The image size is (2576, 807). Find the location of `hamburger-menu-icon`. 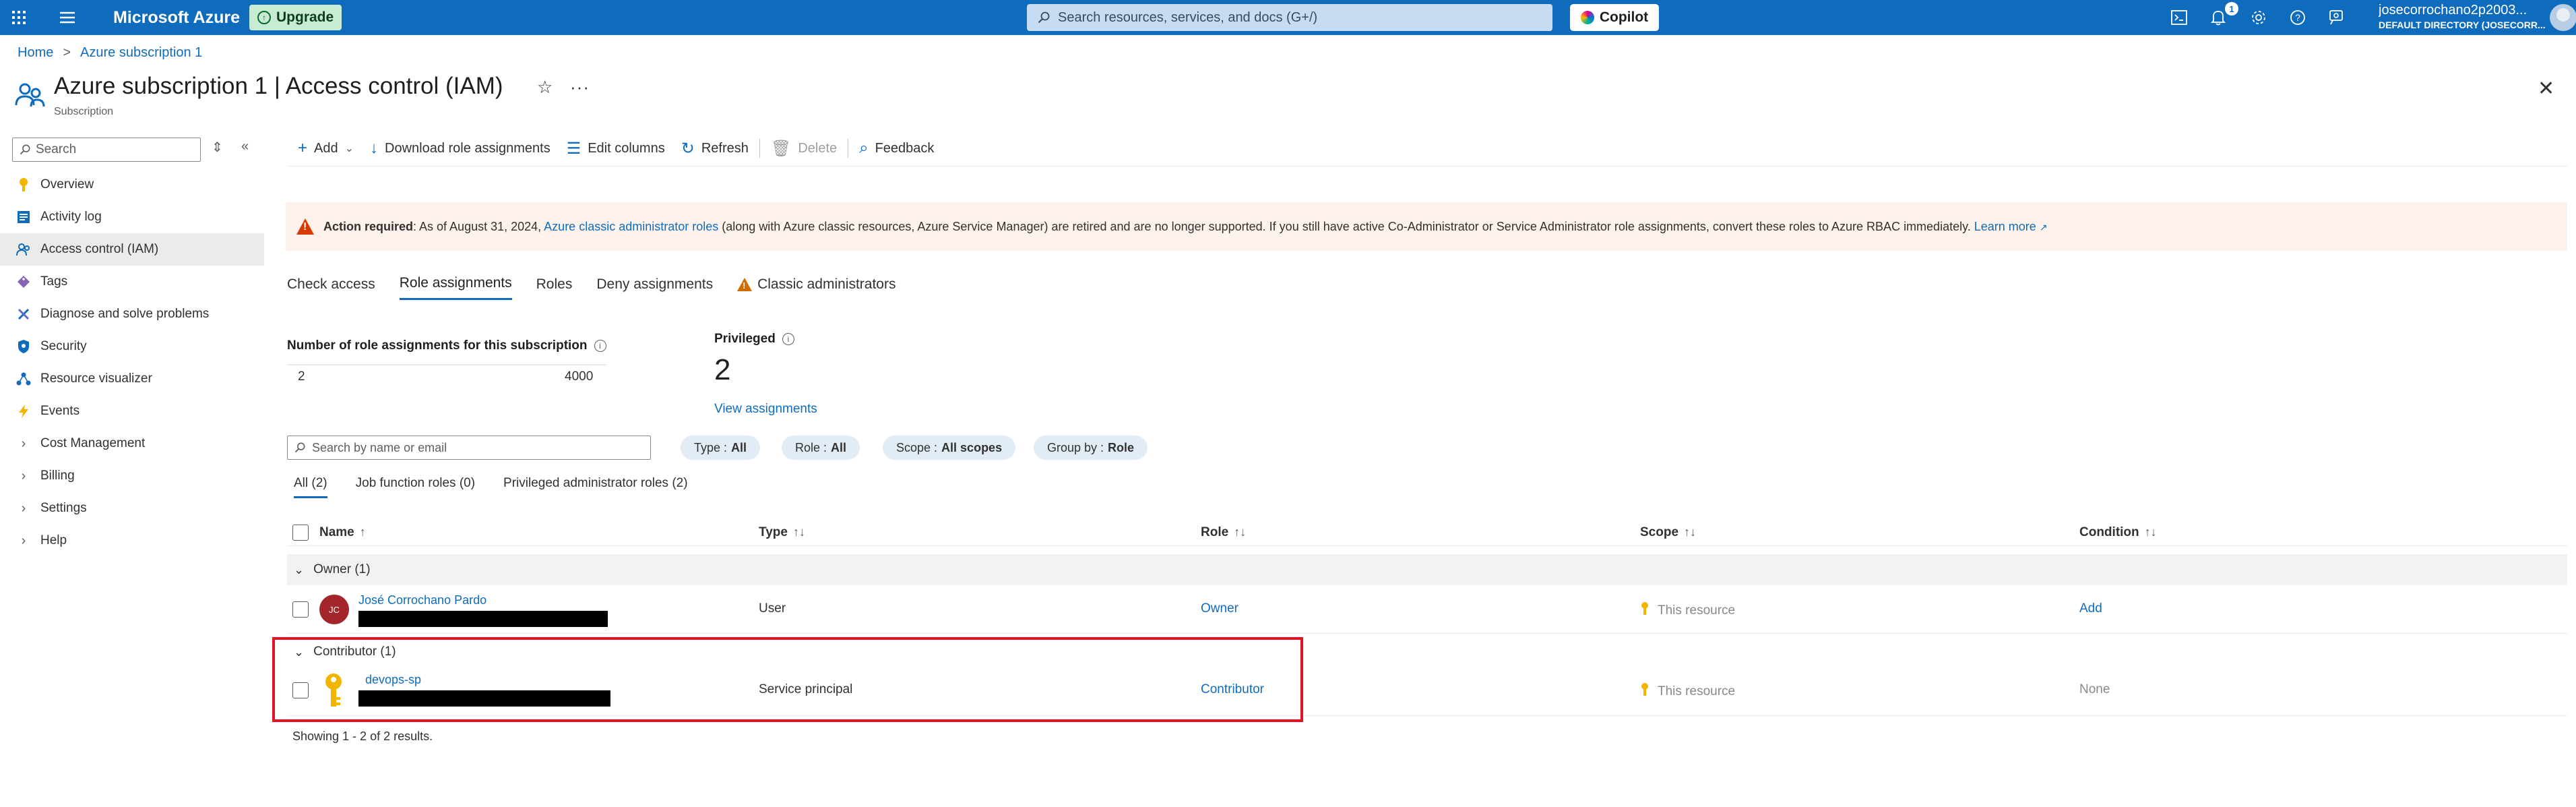

hamburger-menu-icon is located at coordinates (67, 17).